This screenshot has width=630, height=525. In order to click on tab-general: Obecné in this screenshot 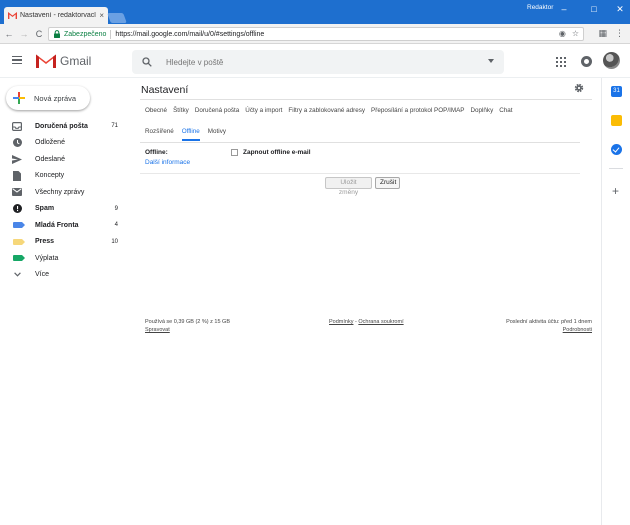, I will do `click(156, 112)`.